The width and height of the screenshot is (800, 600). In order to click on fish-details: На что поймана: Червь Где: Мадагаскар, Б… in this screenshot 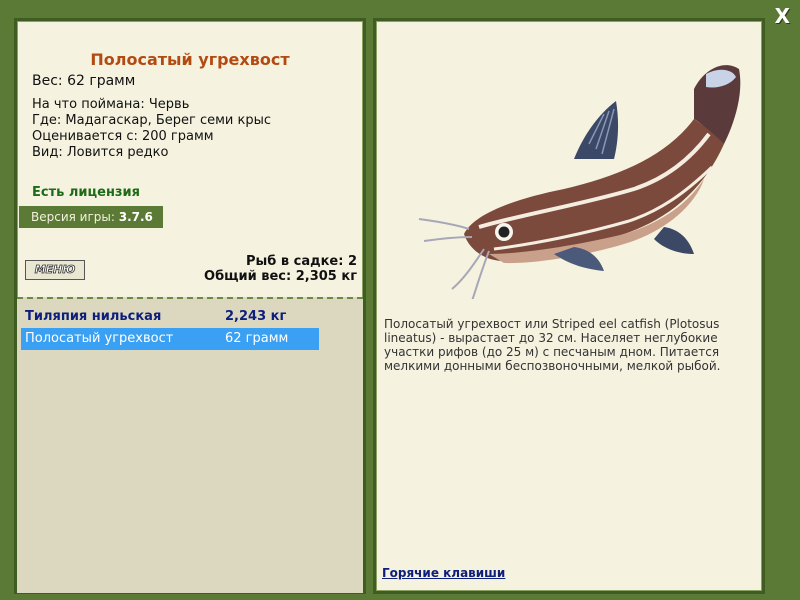, I will do `click(151, 129)`.